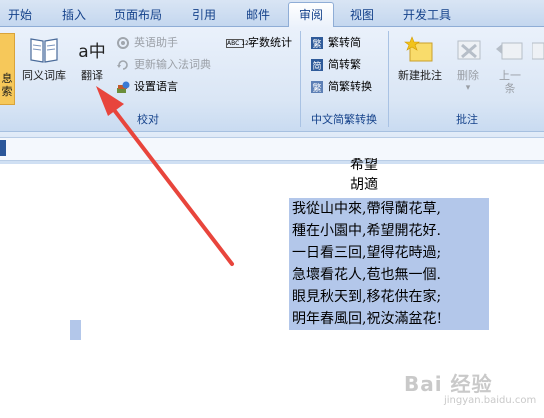 The width and height of the screenshot is (544, 418). Describe the element at coordinates (123, 43) in the screenshot. I see `gear-icon` at that location.